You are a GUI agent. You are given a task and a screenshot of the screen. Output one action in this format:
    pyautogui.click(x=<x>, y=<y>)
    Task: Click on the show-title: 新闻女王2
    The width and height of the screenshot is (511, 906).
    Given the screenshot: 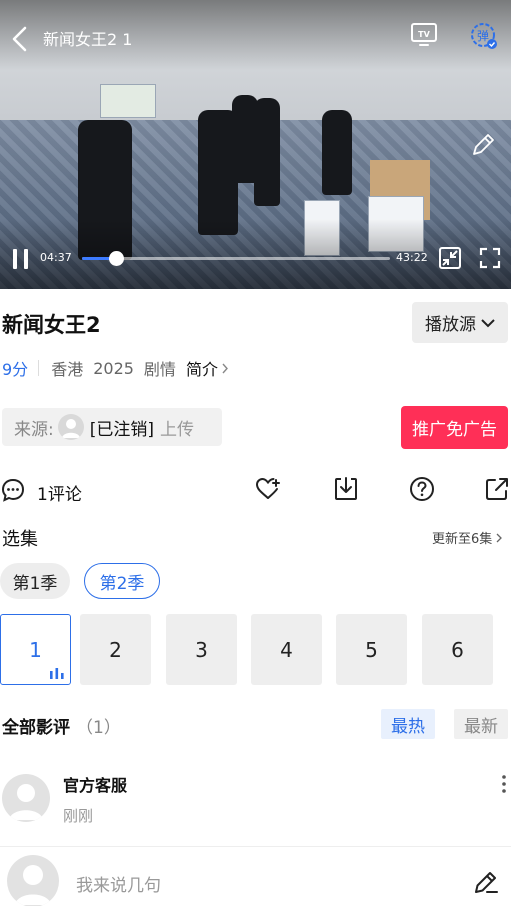 What is the action you would take?
    pyautogui.click(x=51, y=325)
    